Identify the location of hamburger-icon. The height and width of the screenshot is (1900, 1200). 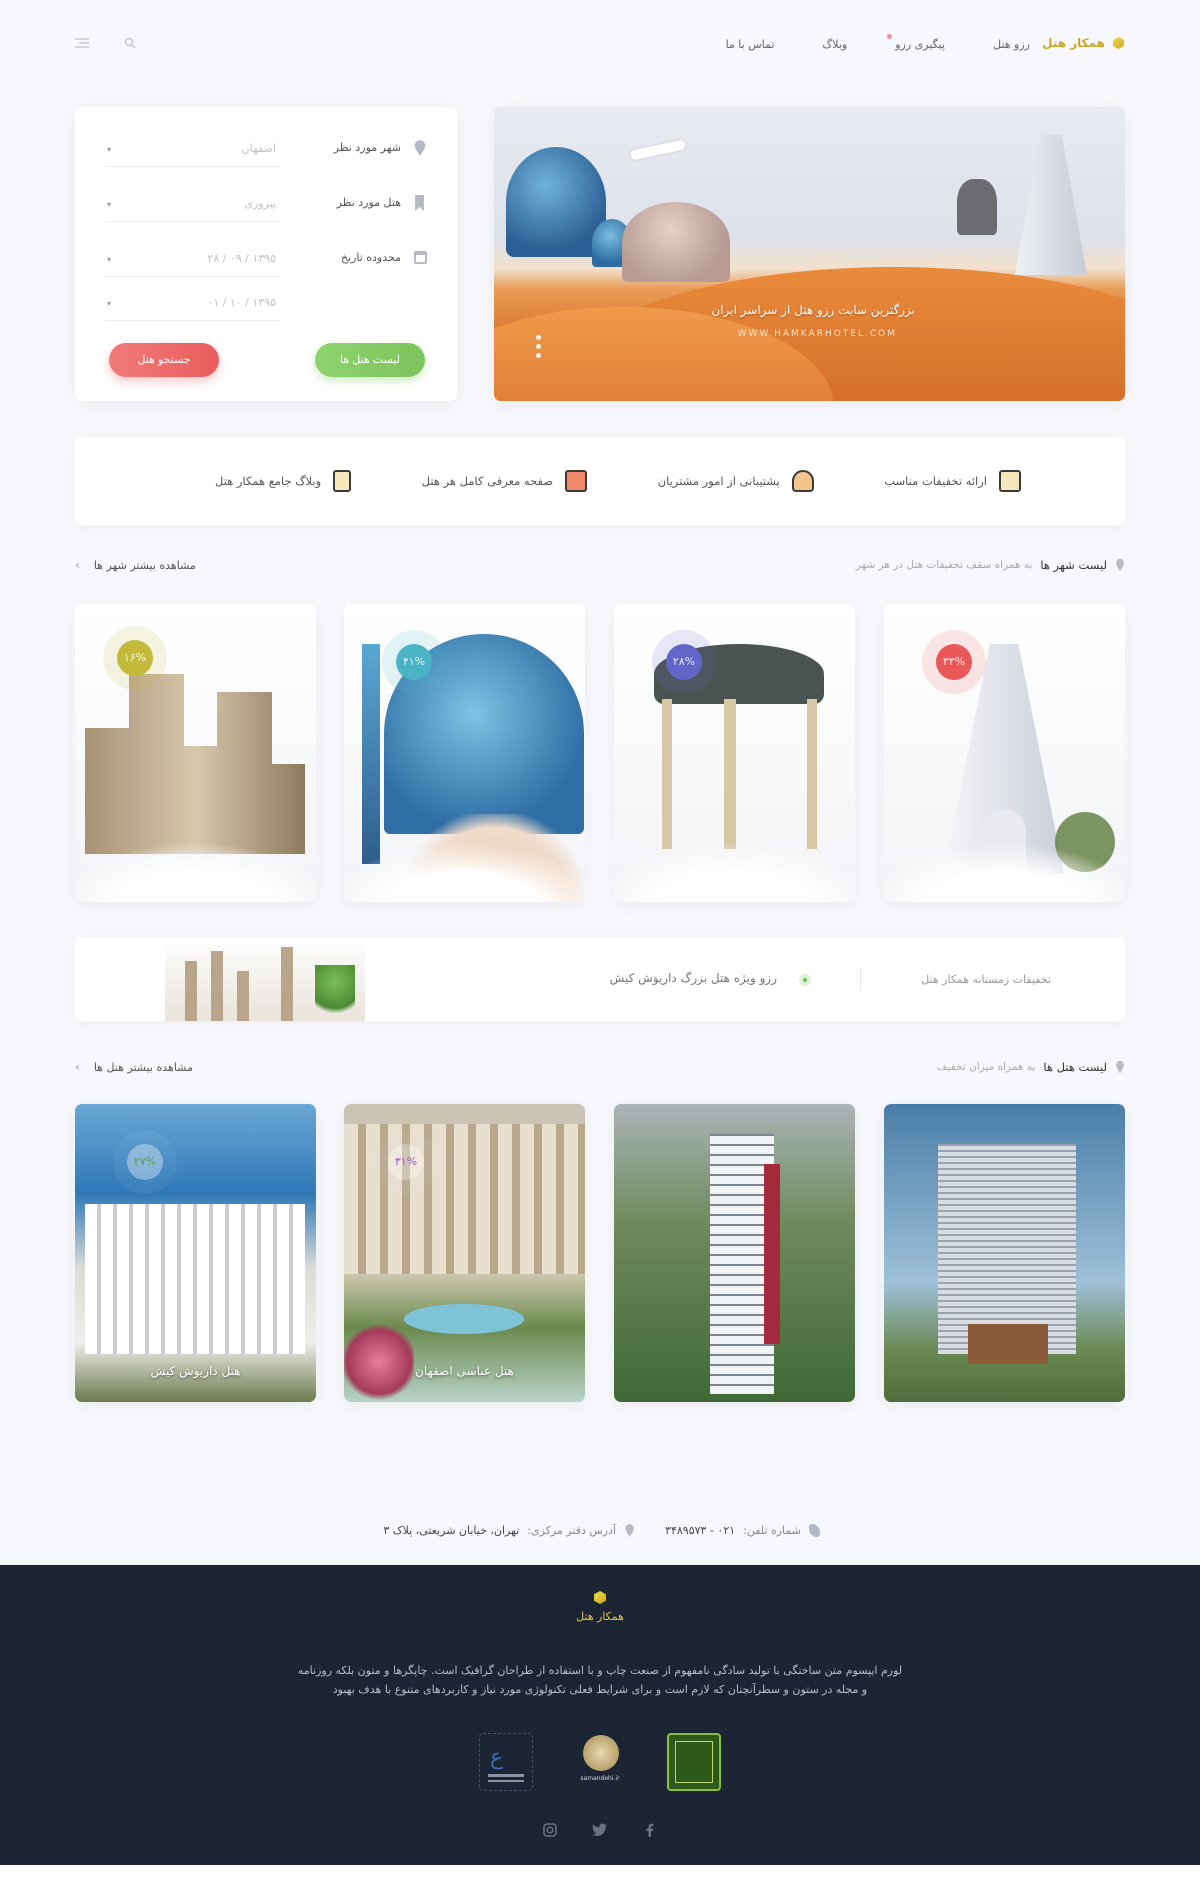
(82, 44).